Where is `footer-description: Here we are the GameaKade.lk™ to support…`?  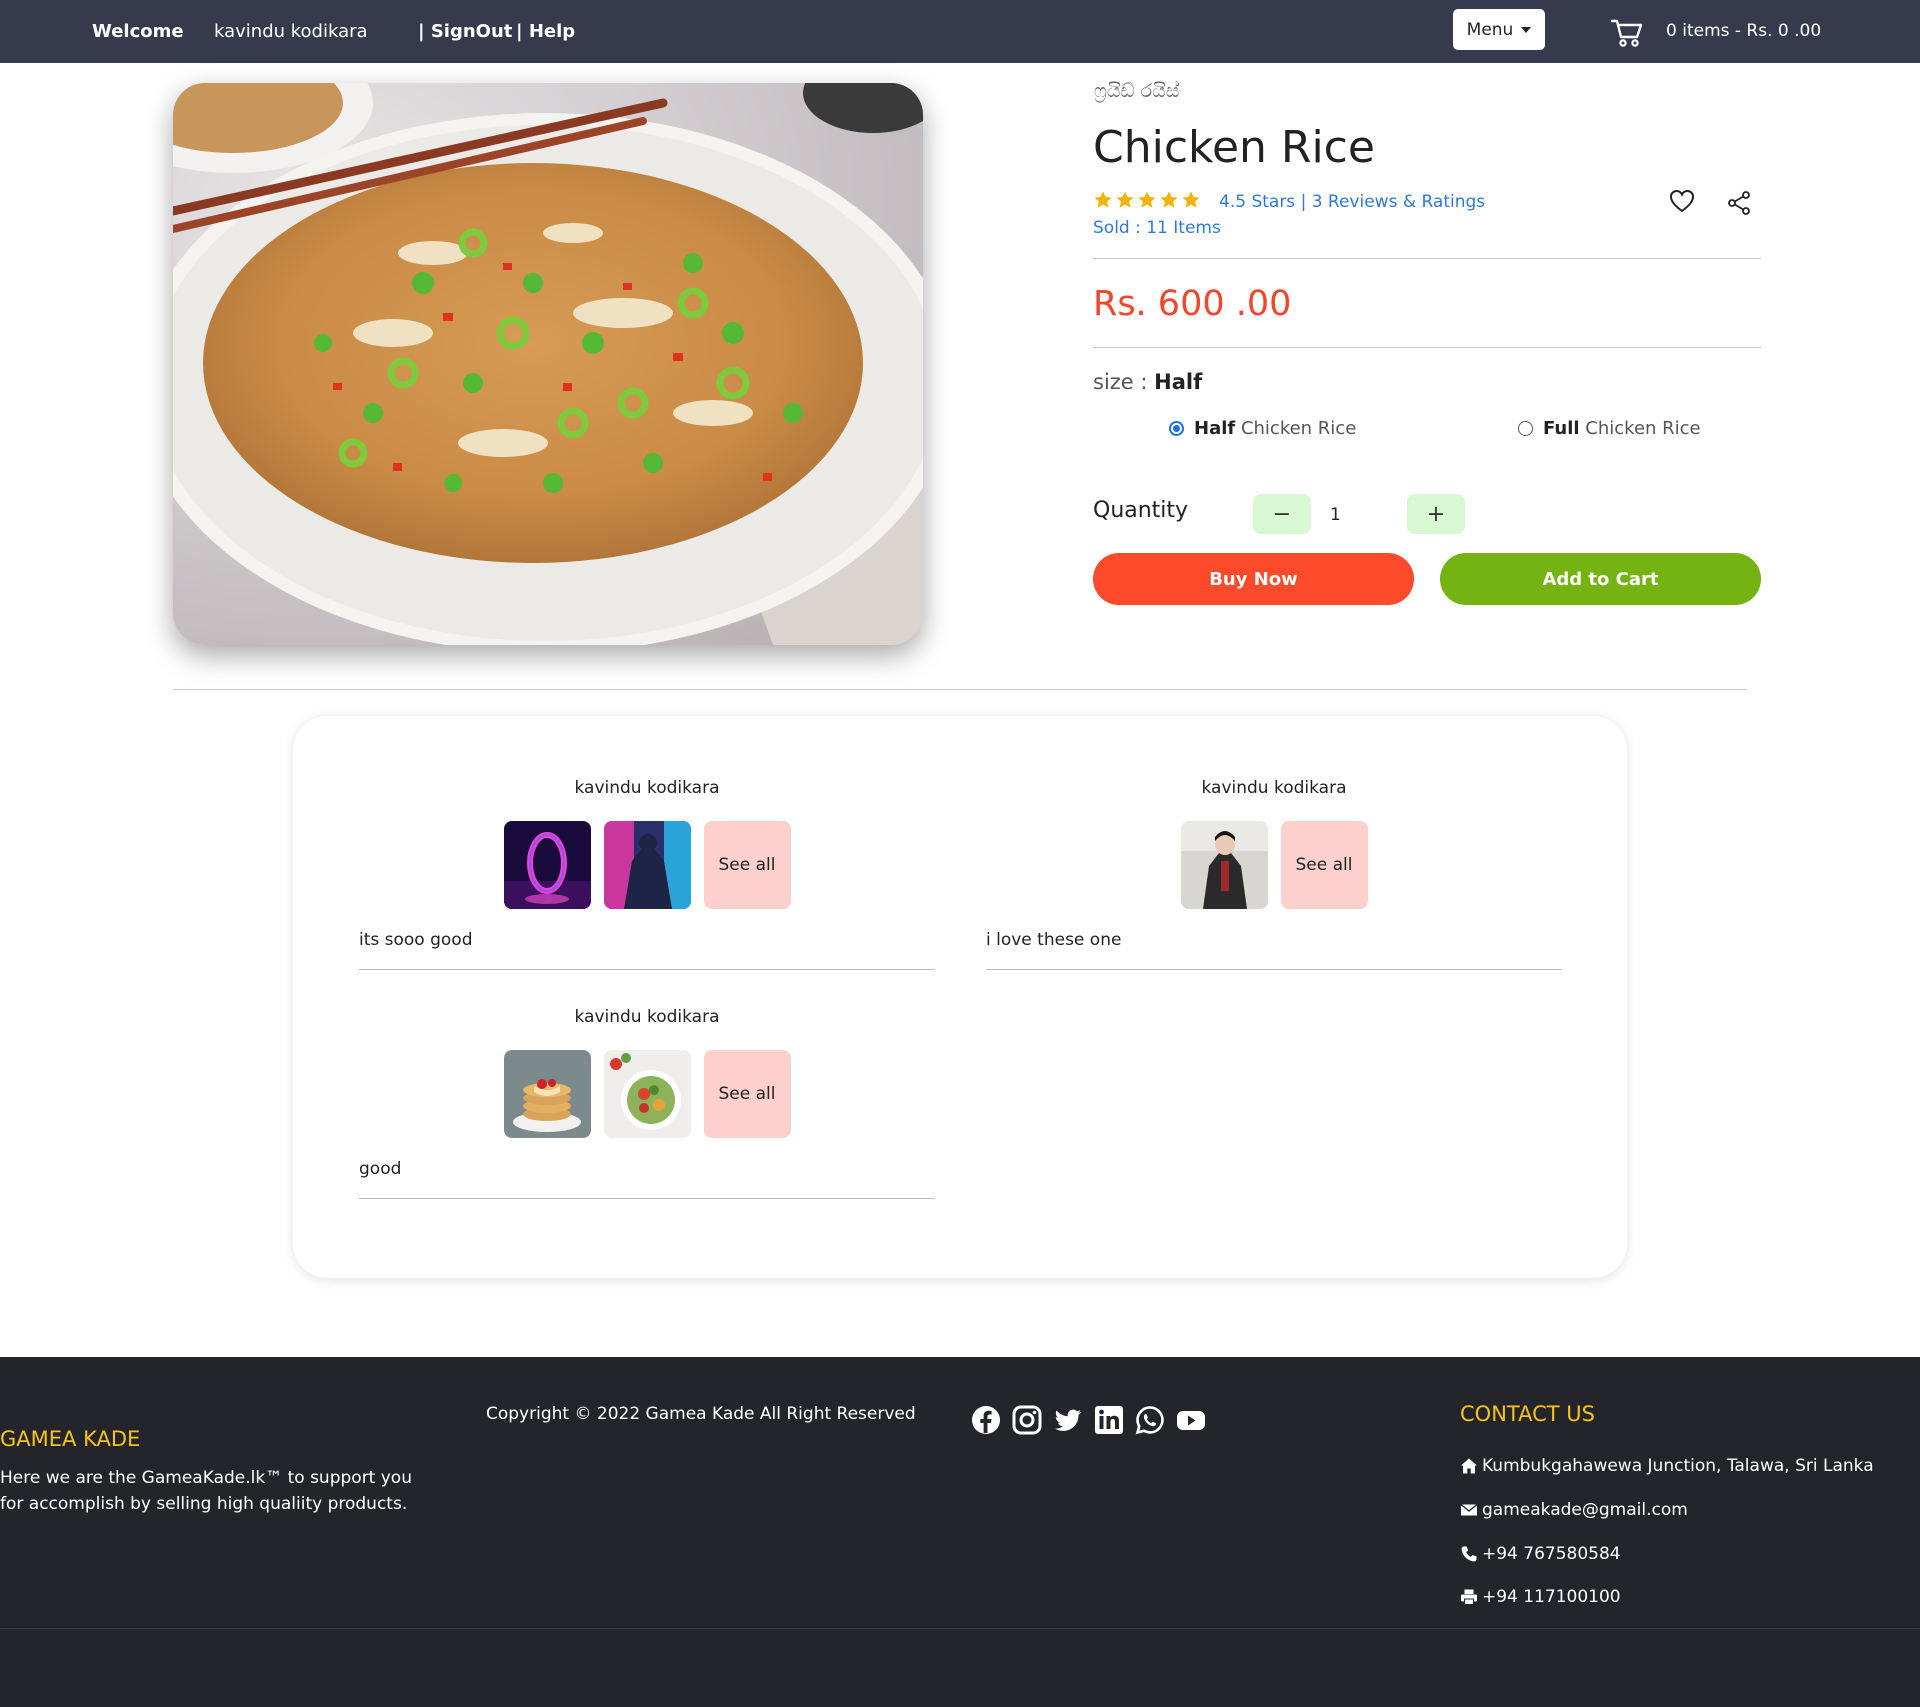 footer-description: Here we are the GameaKade.lk™ to support… is located at coordinates (206, 1491).